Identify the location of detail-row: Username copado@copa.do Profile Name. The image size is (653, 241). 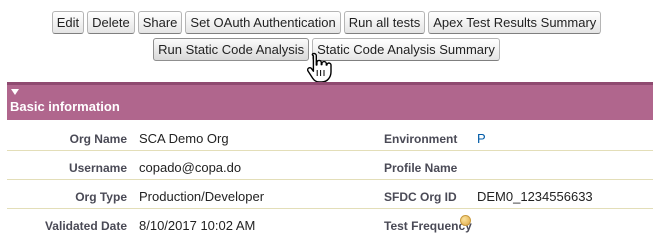
(330, 165).